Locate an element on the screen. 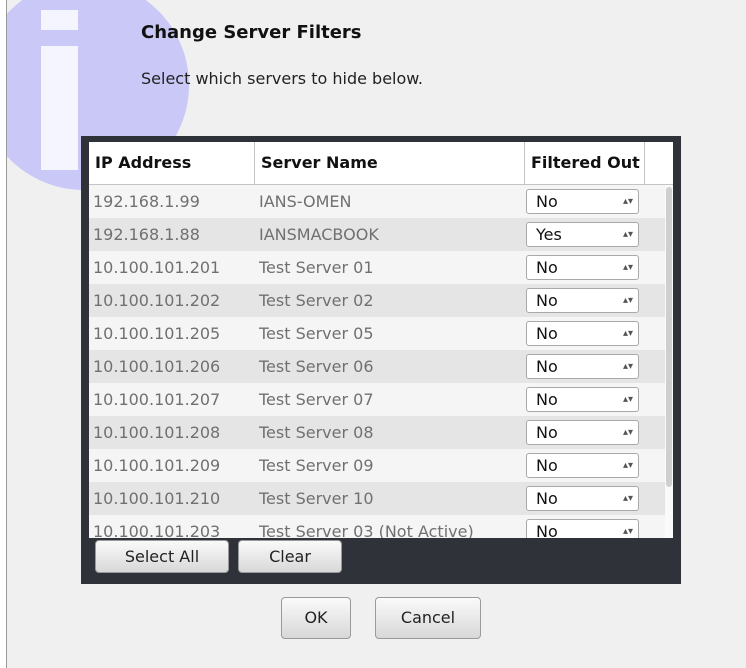 Image resolution: width=746 pixels, height=668 pixels. ip-address-cell: 10.100.101.207 is located at coordinates (157, 399).